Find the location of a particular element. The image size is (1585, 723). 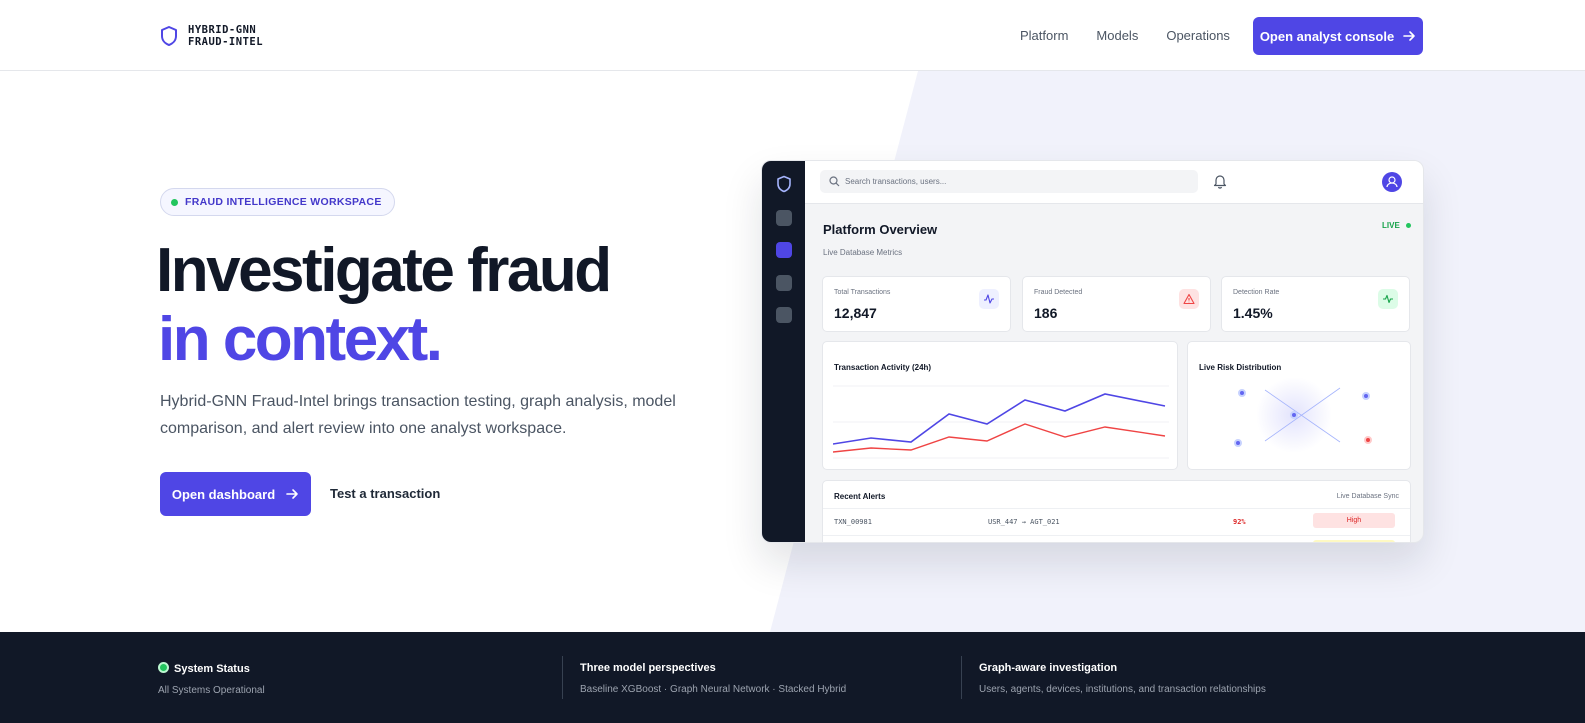

nav-platform: Platform is located at coordinates (1044, 35).